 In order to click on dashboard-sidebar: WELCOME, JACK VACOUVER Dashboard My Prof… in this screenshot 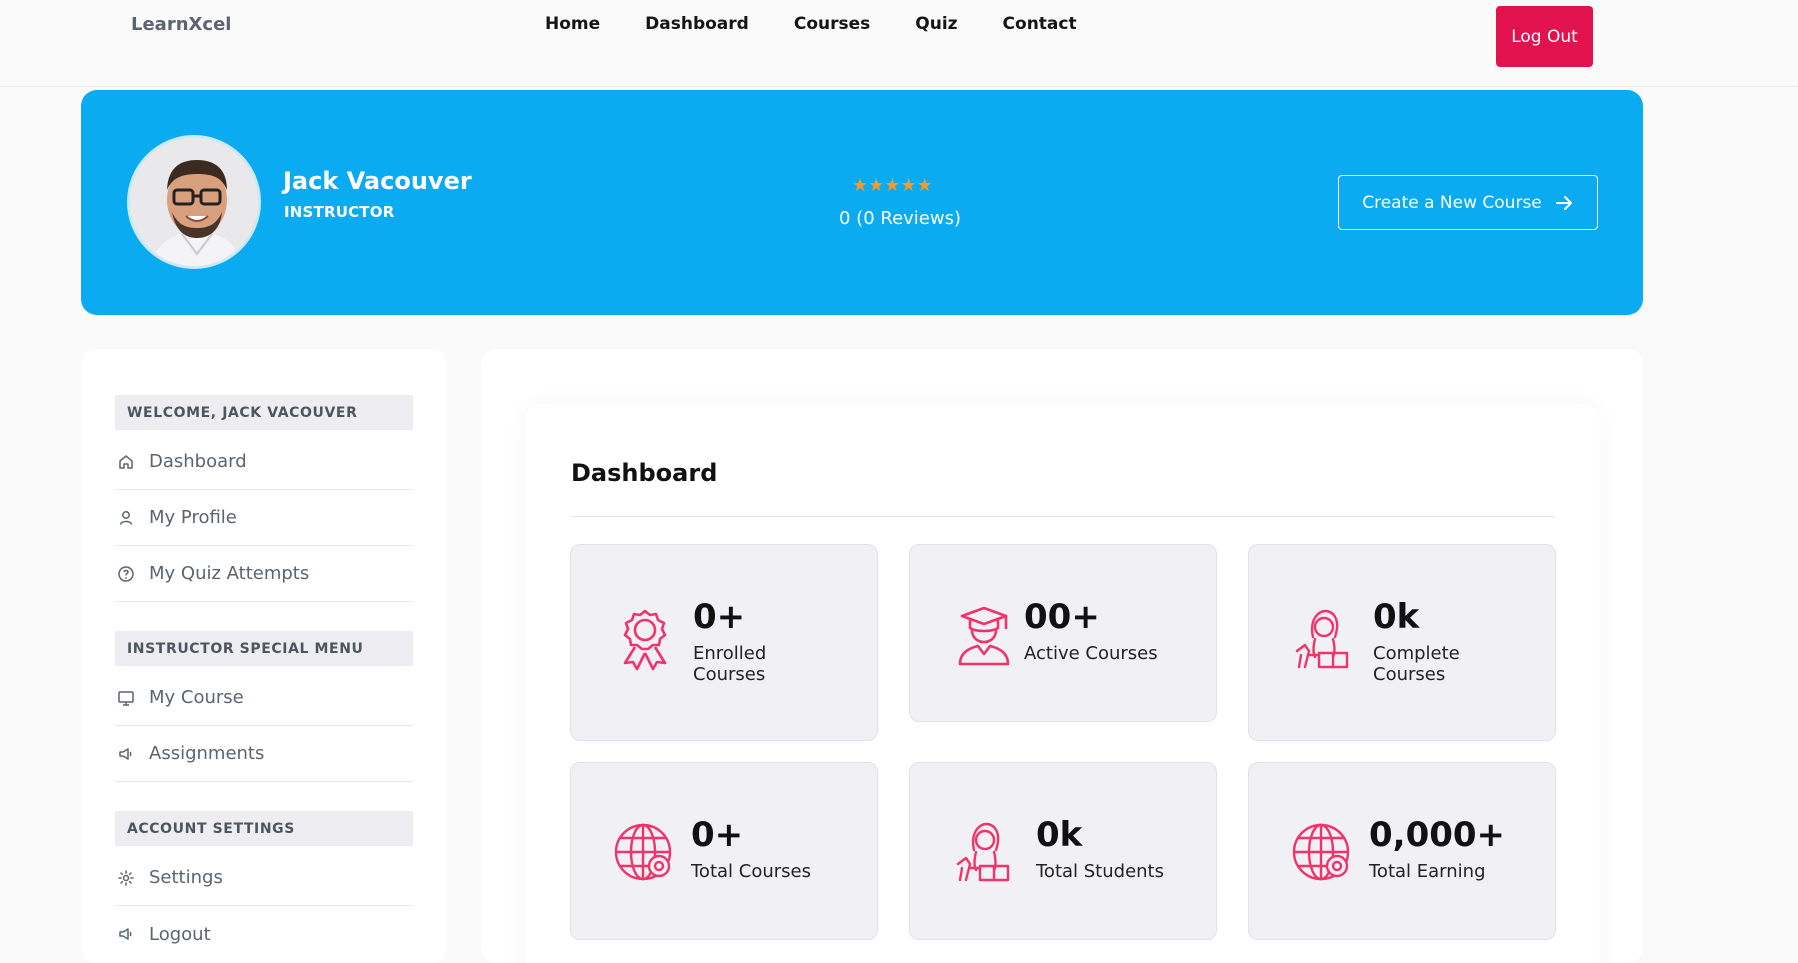, I will do `click(264, 656)`.